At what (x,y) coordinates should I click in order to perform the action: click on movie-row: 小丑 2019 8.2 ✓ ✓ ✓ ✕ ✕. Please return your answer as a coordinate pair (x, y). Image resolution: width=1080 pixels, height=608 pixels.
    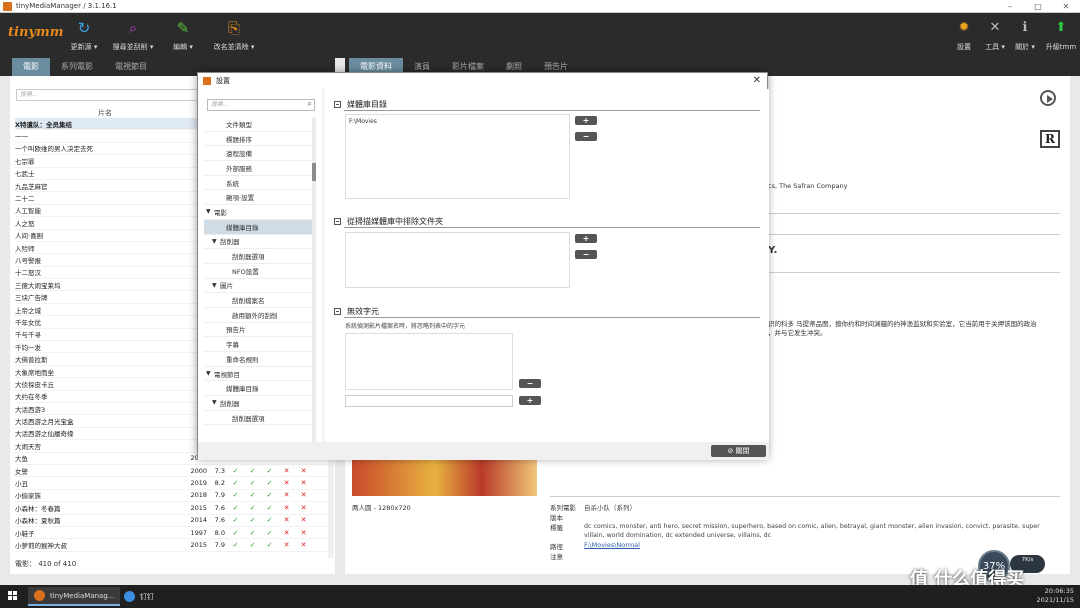
    Looking at the image, I should click on (174, 483).